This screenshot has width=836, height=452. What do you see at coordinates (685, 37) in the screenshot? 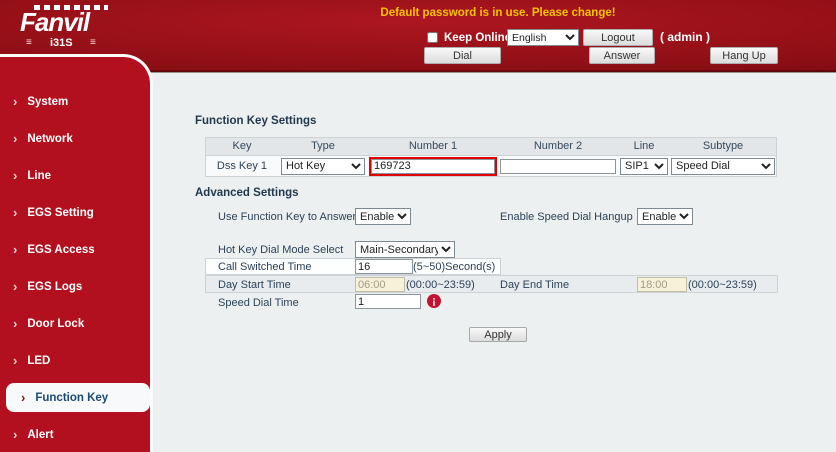
I see `logged-in-user-badge: ( admin )` at bounding box center [685, 37].